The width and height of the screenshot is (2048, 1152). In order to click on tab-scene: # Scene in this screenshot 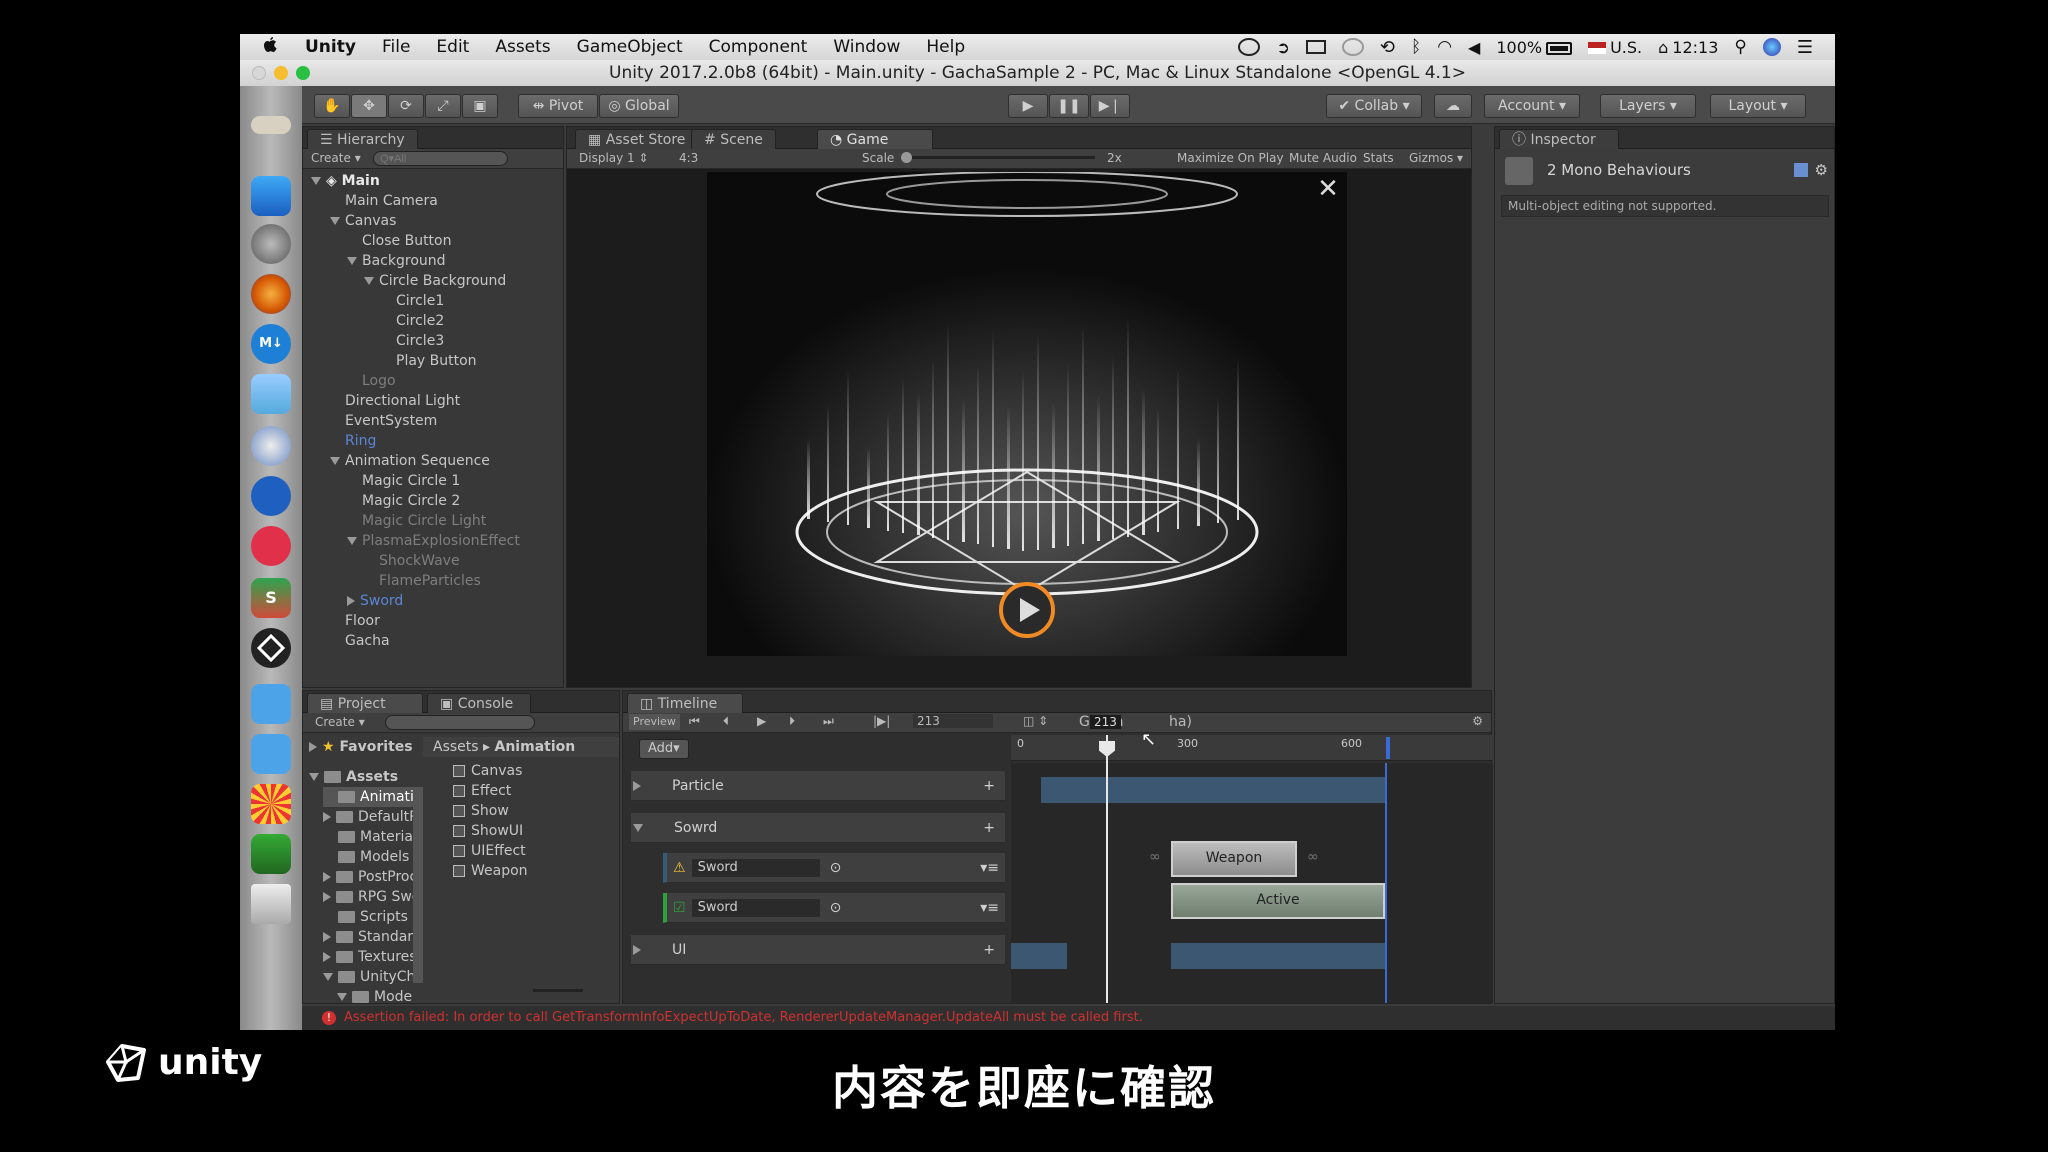, I will do `click(733, 139)`.